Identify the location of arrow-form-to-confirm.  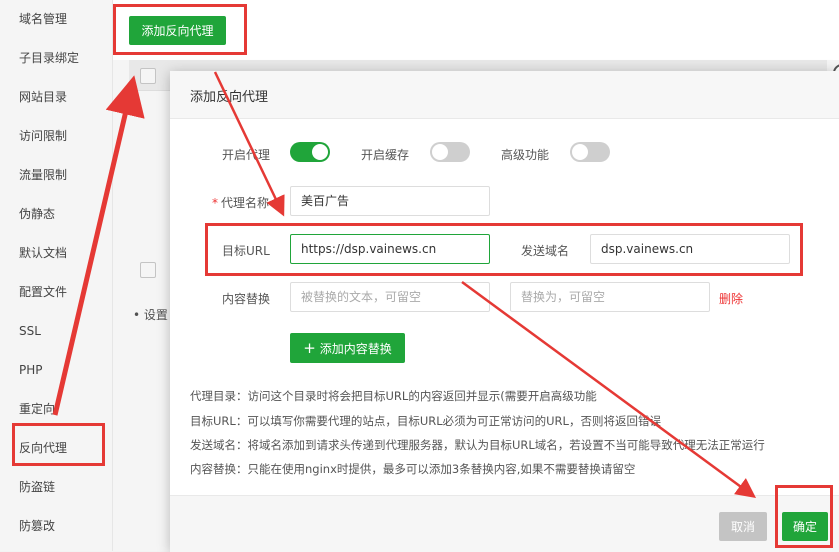
(609, 389).